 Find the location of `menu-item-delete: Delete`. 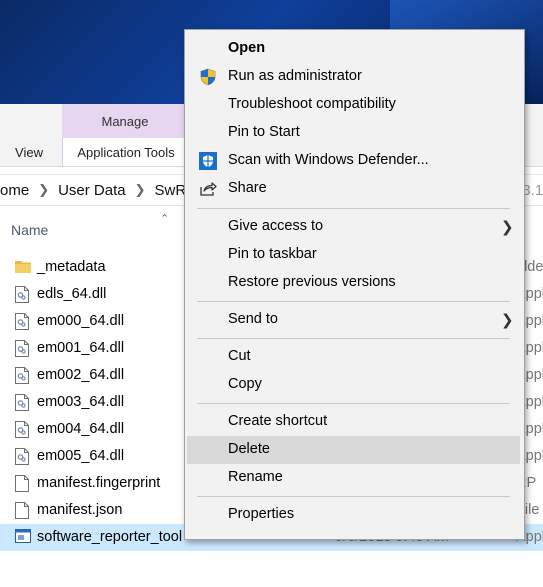

menu-item-delete: Delete is located at coordinates (353, 450).